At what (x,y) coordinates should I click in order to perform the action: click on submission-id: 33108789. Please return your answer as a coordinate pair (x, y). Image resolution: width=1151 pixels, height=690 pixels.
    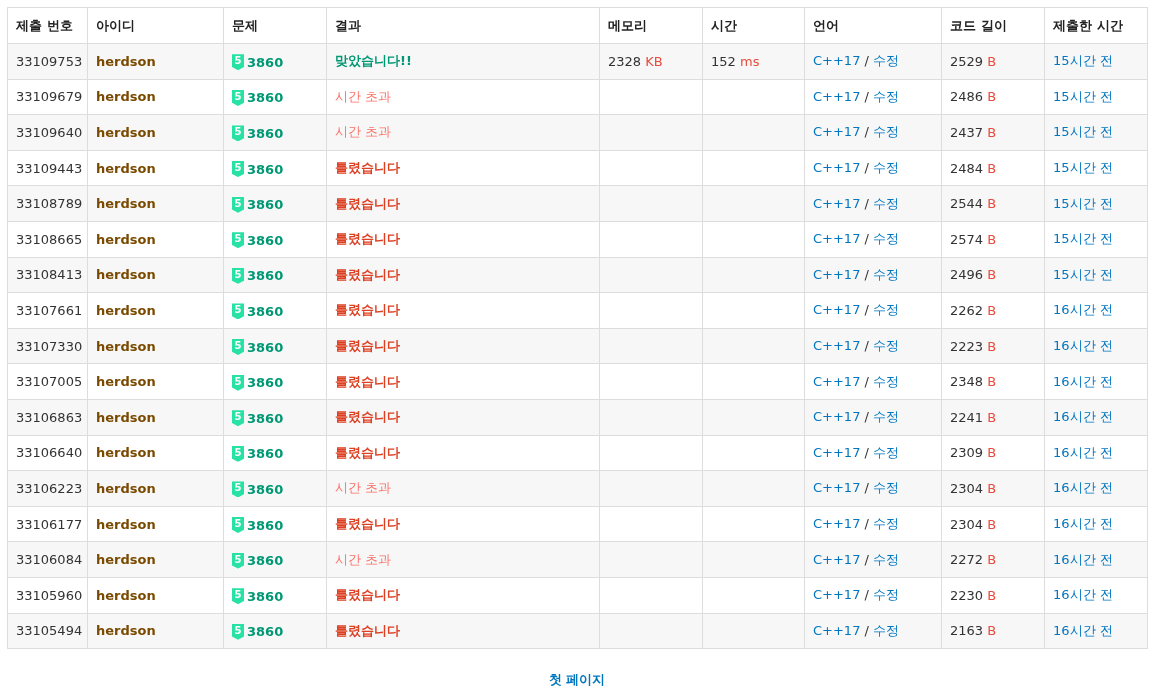
    Looking at the image, I should click on (47, 203).